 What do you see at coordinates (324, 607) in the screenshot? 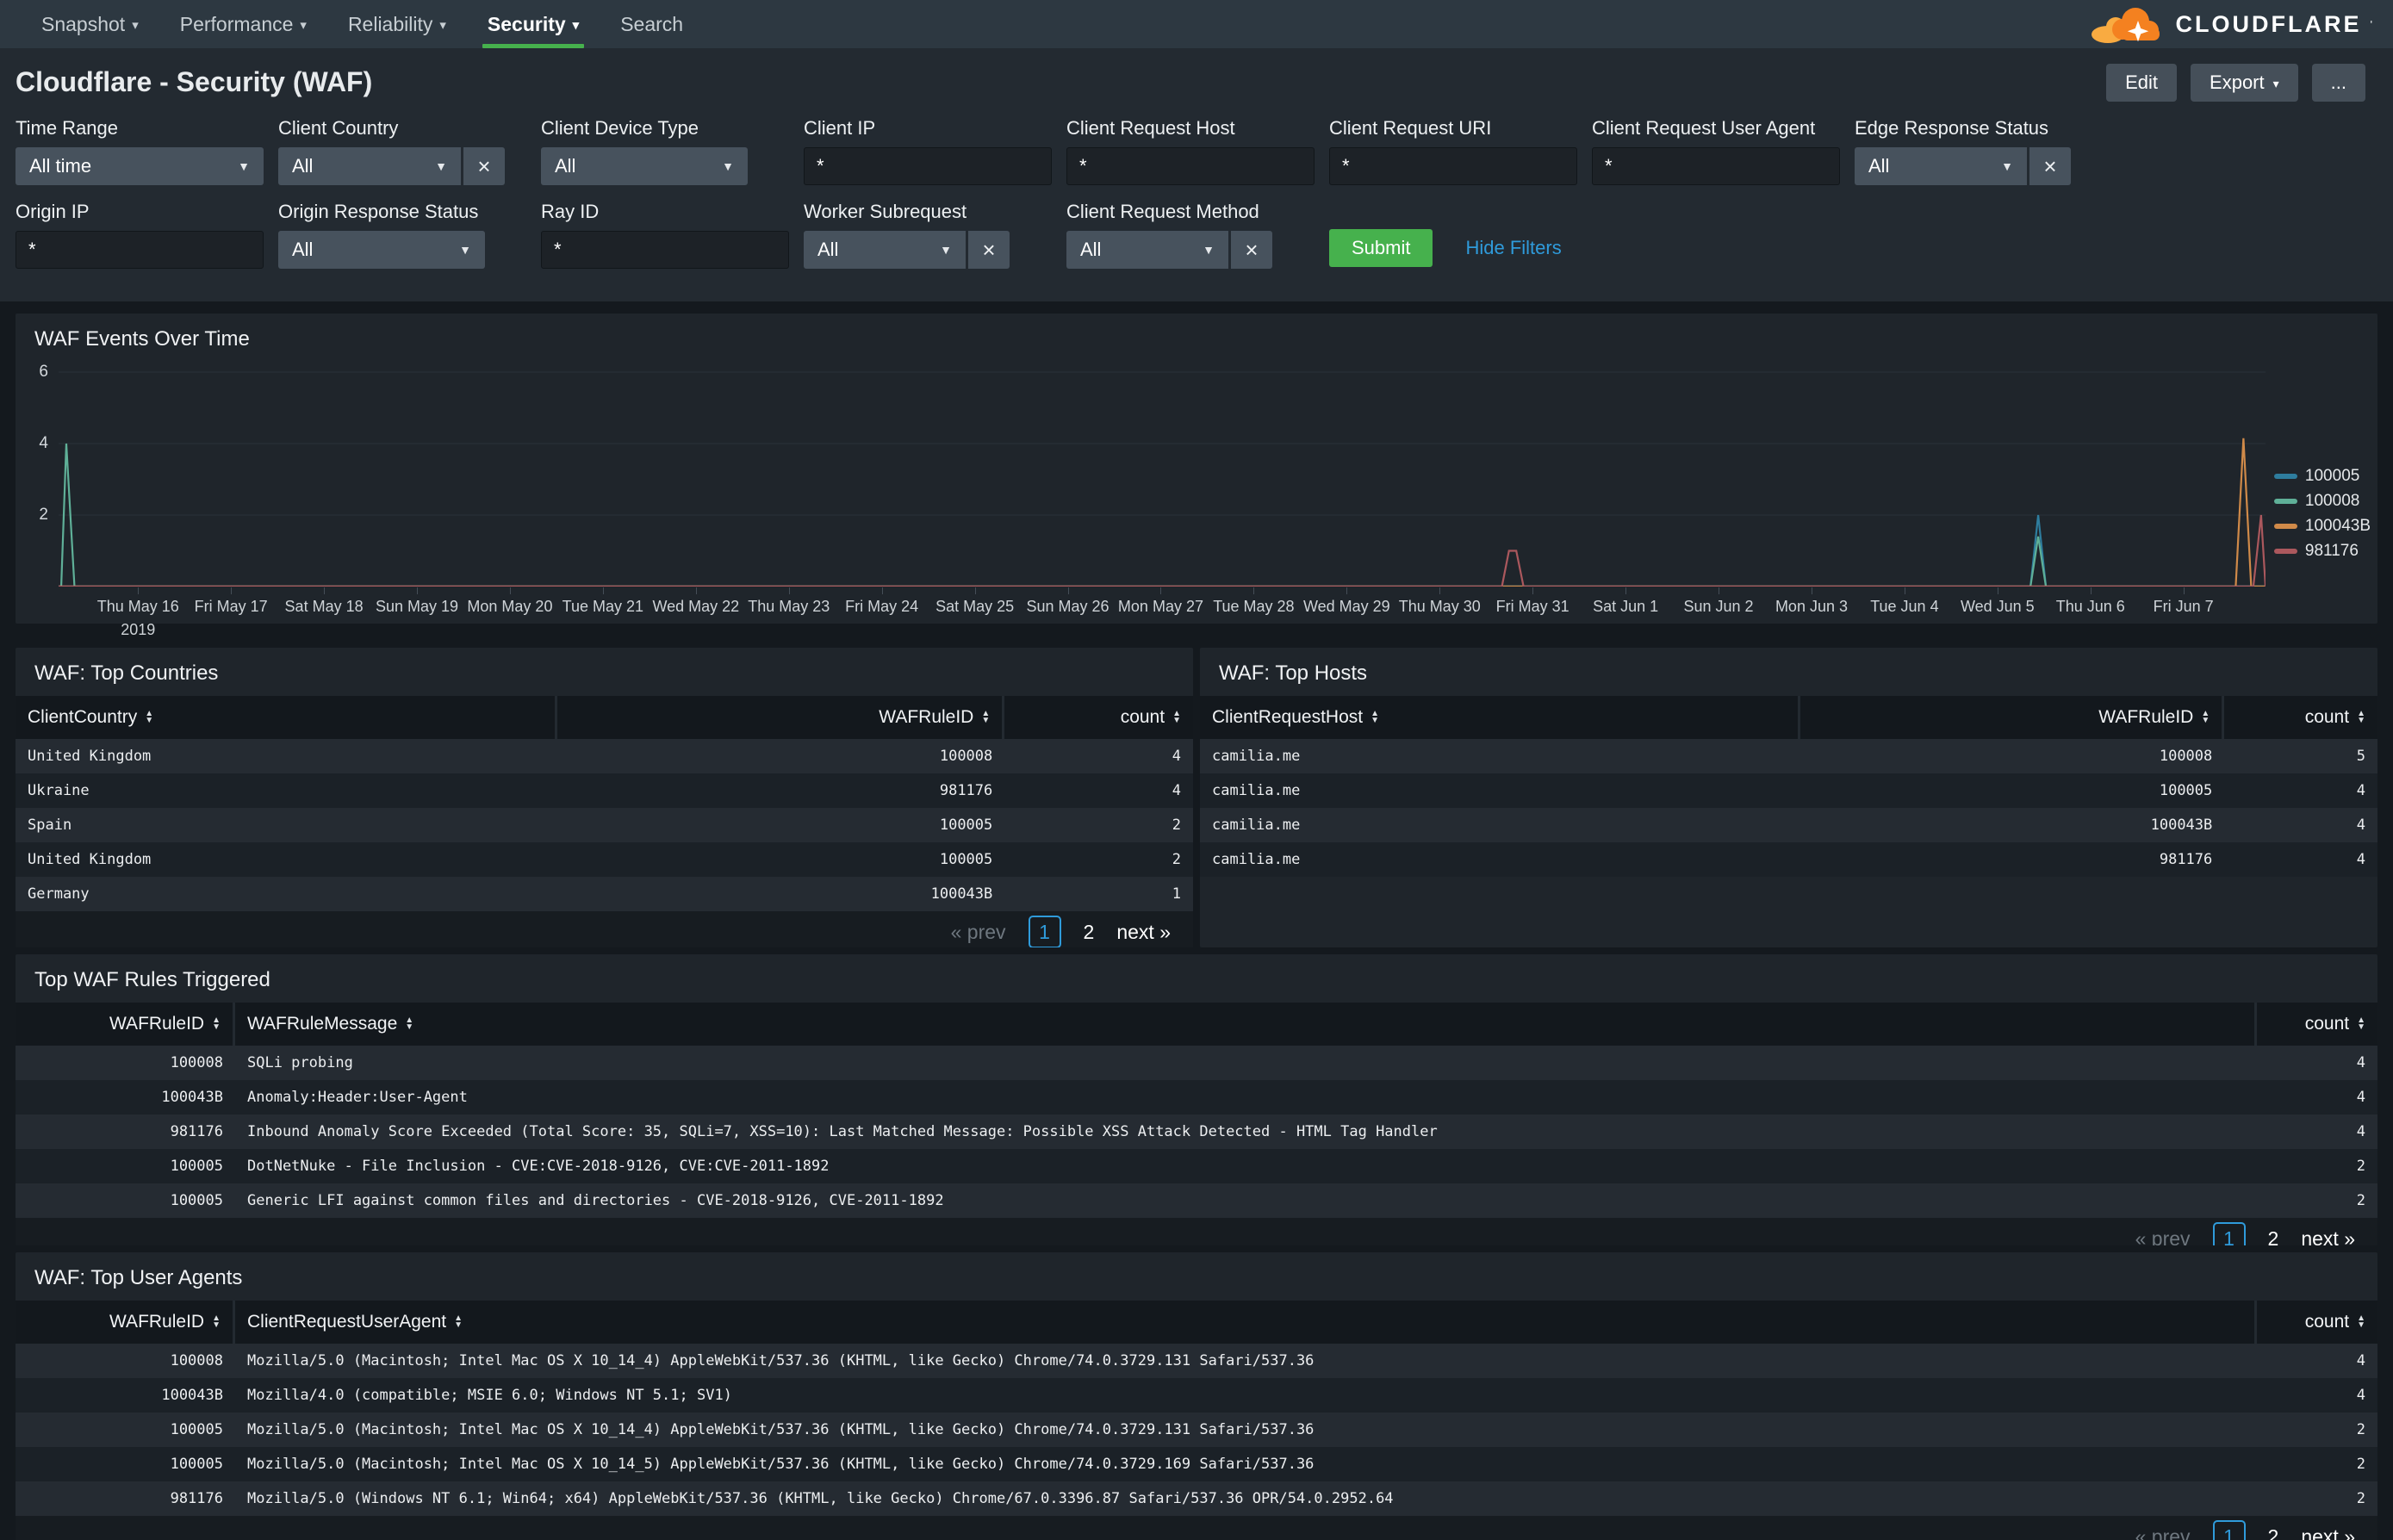
I see `x-tick-label: Sat May 18` at bounding box center [324, 607].